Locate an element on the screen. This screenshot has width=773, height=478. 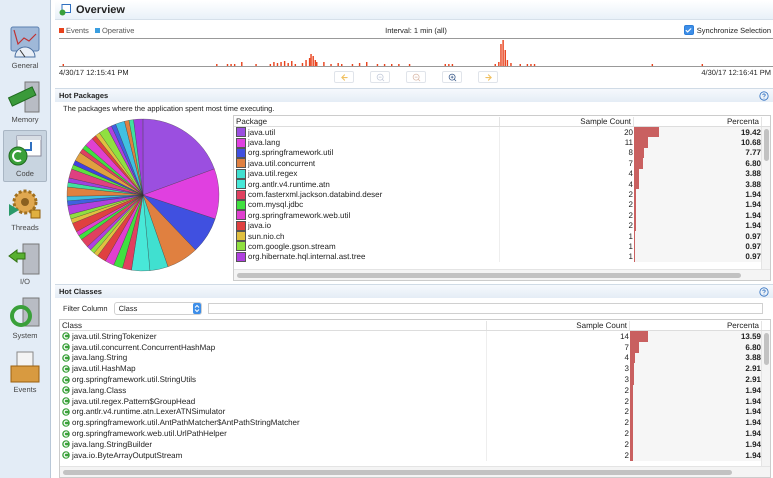
table-cell: sun.nio.ch is located at coordinates (367, 236).